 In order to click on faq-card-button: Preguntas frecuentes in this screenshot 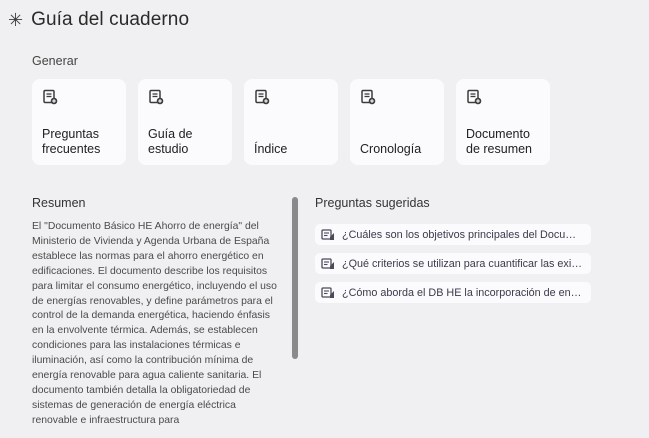, I will do `click(79, 122)`.